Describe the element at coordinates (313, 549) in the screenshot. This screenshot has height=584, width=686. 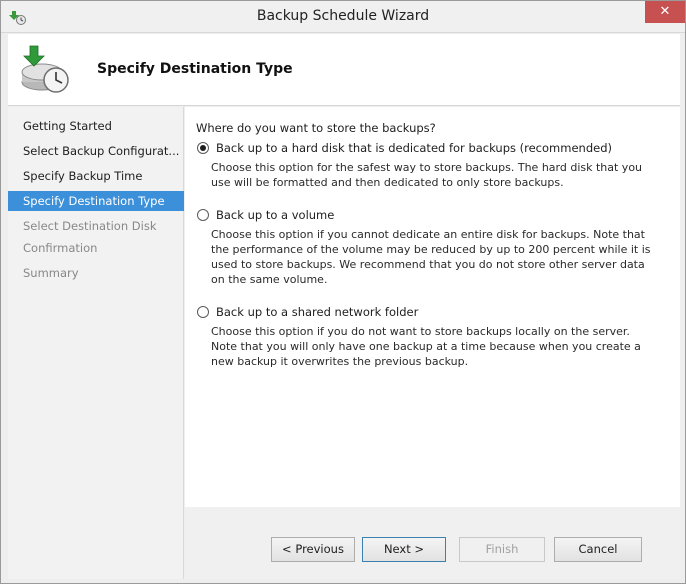
I see `previous-button: < Previous` at that location.